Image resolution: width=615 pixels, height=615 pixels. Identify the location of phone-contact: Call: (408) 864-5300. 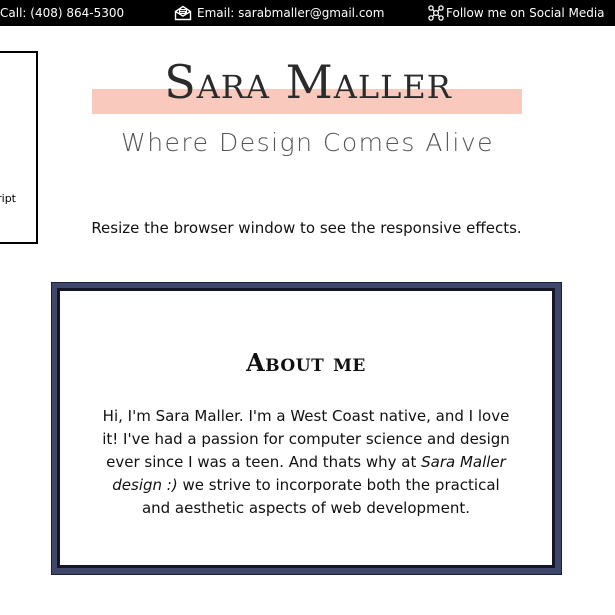
(62, 13).